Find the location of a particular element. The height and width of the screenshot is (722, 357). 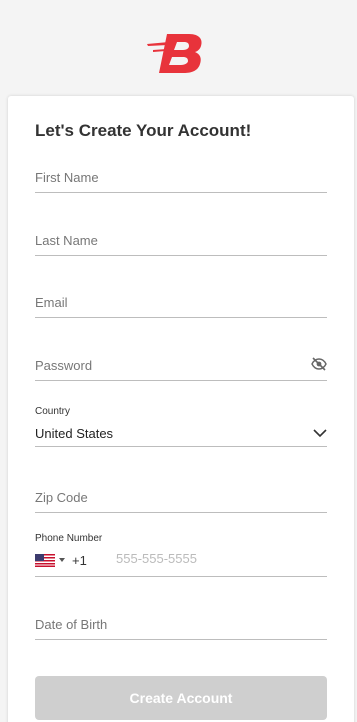

date-of-birth-placeholder: Date of Birth is located at coordinates (71, 624).